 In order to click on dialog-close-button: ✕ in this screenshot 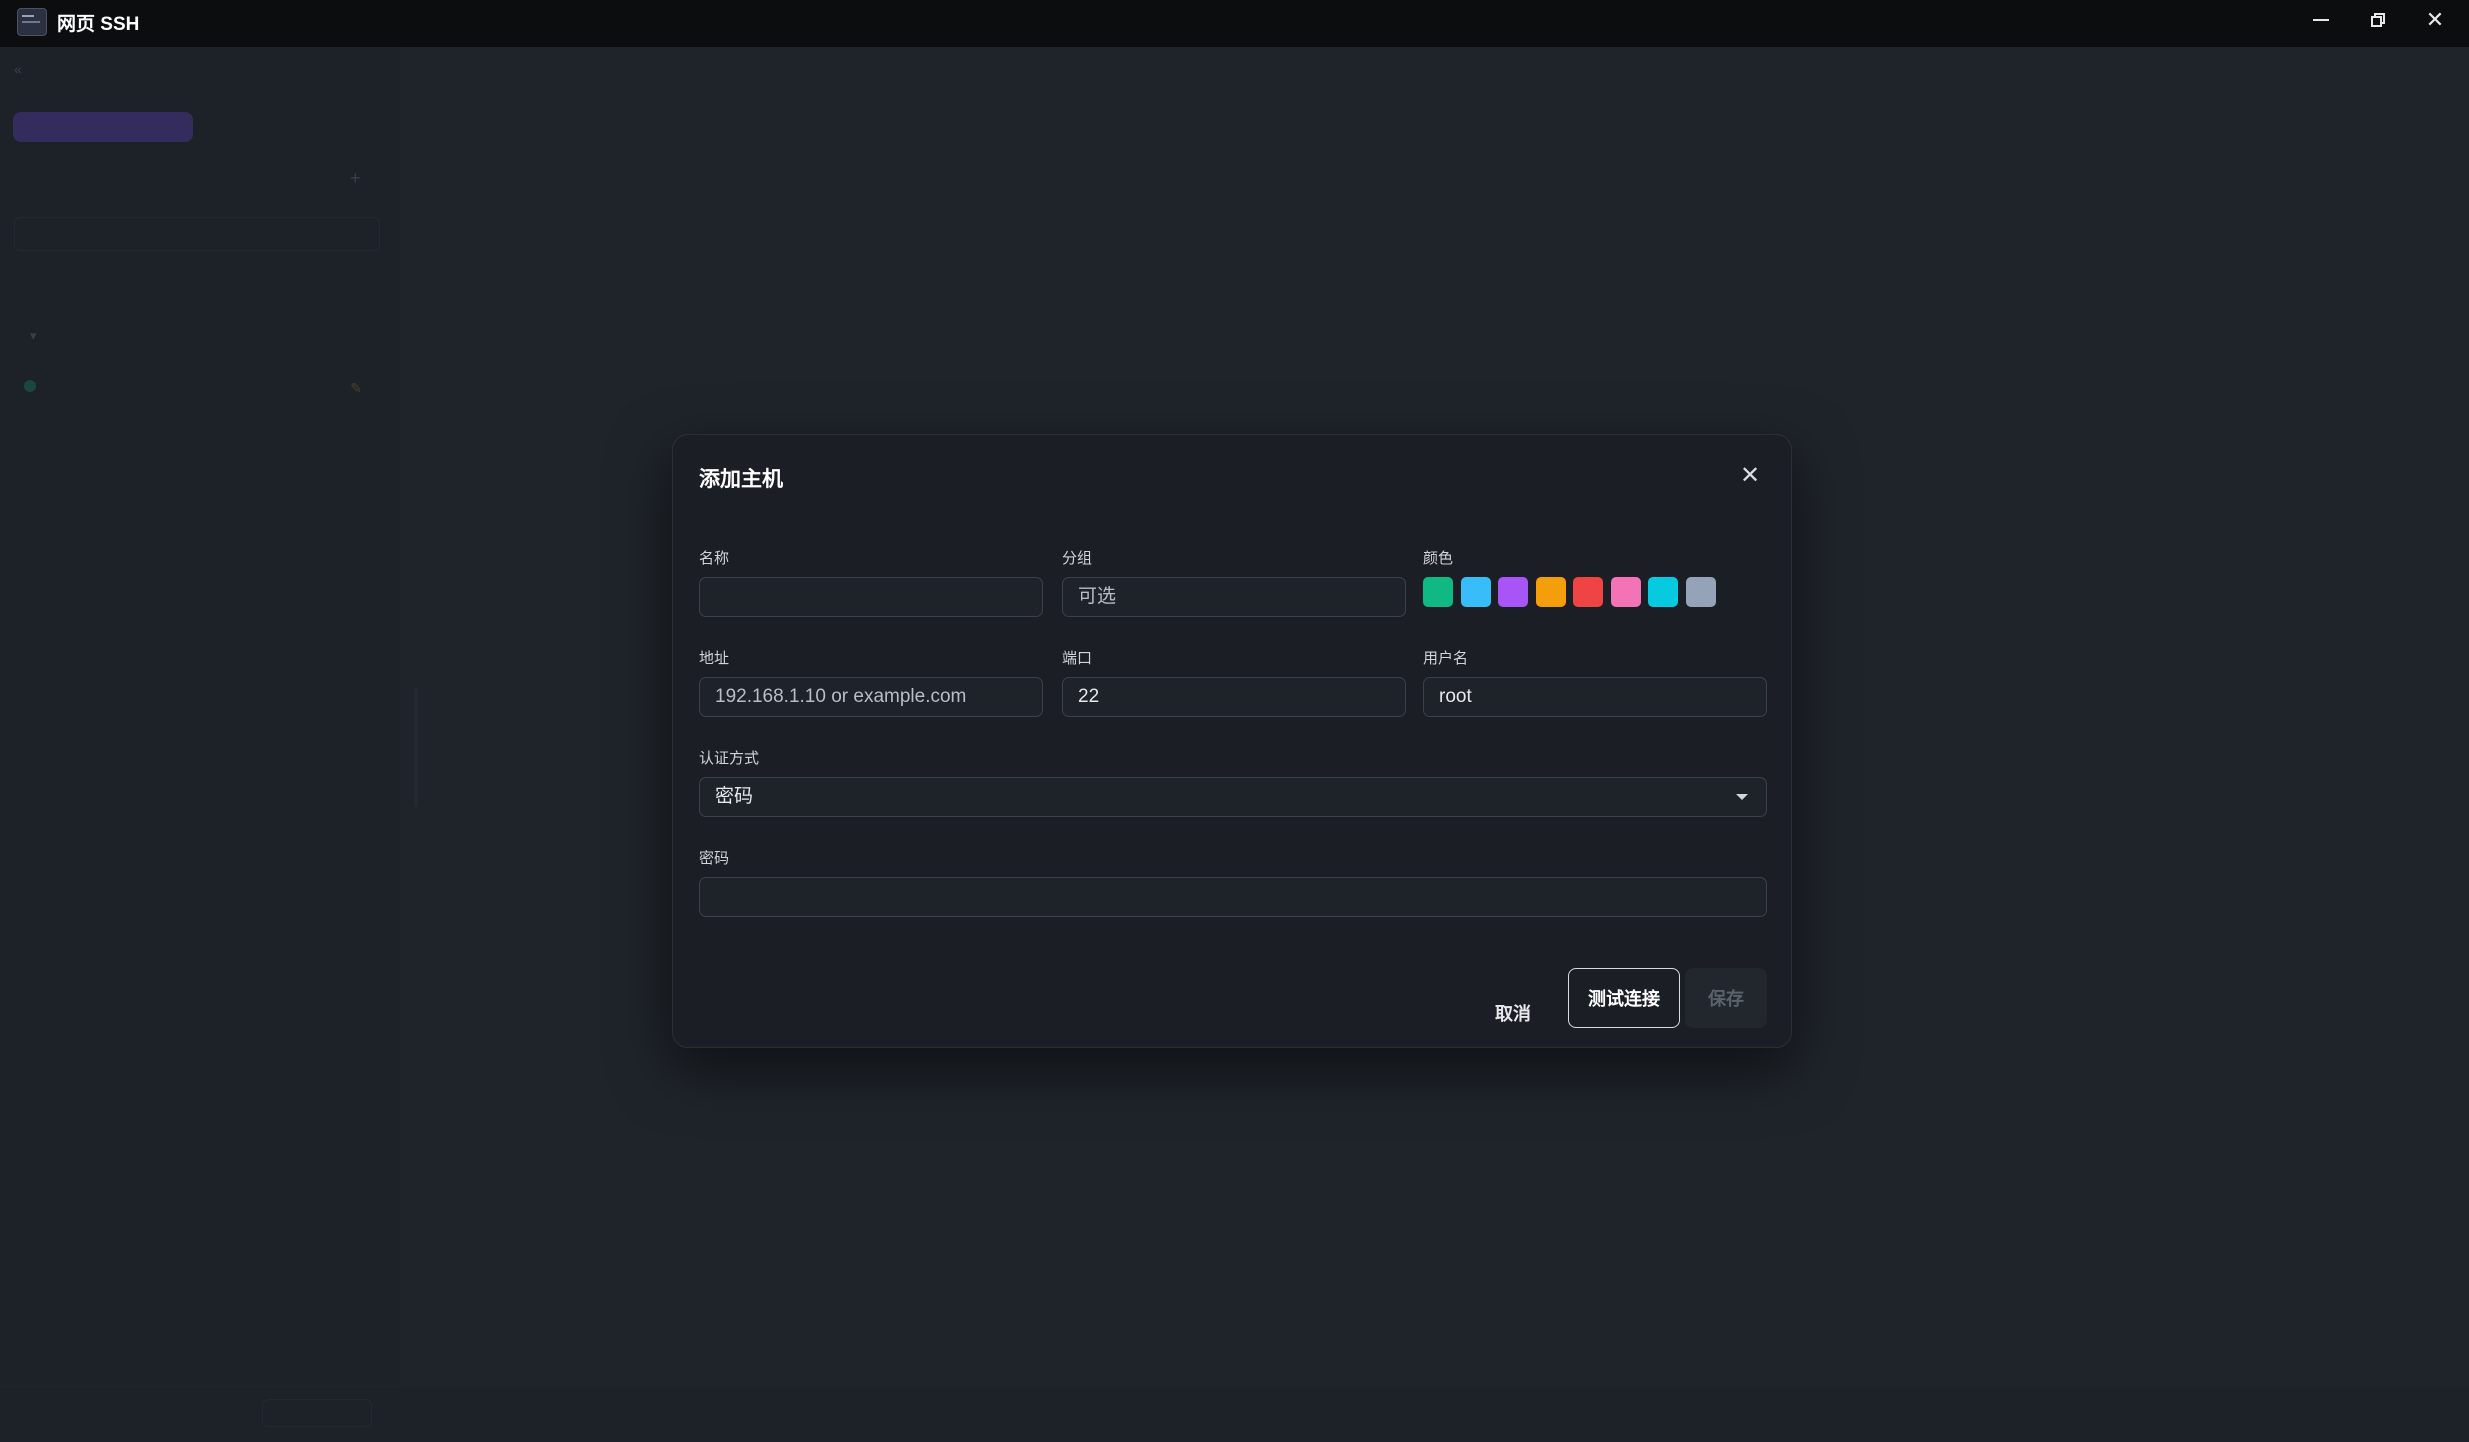, I will do `click(1750, 475)`.